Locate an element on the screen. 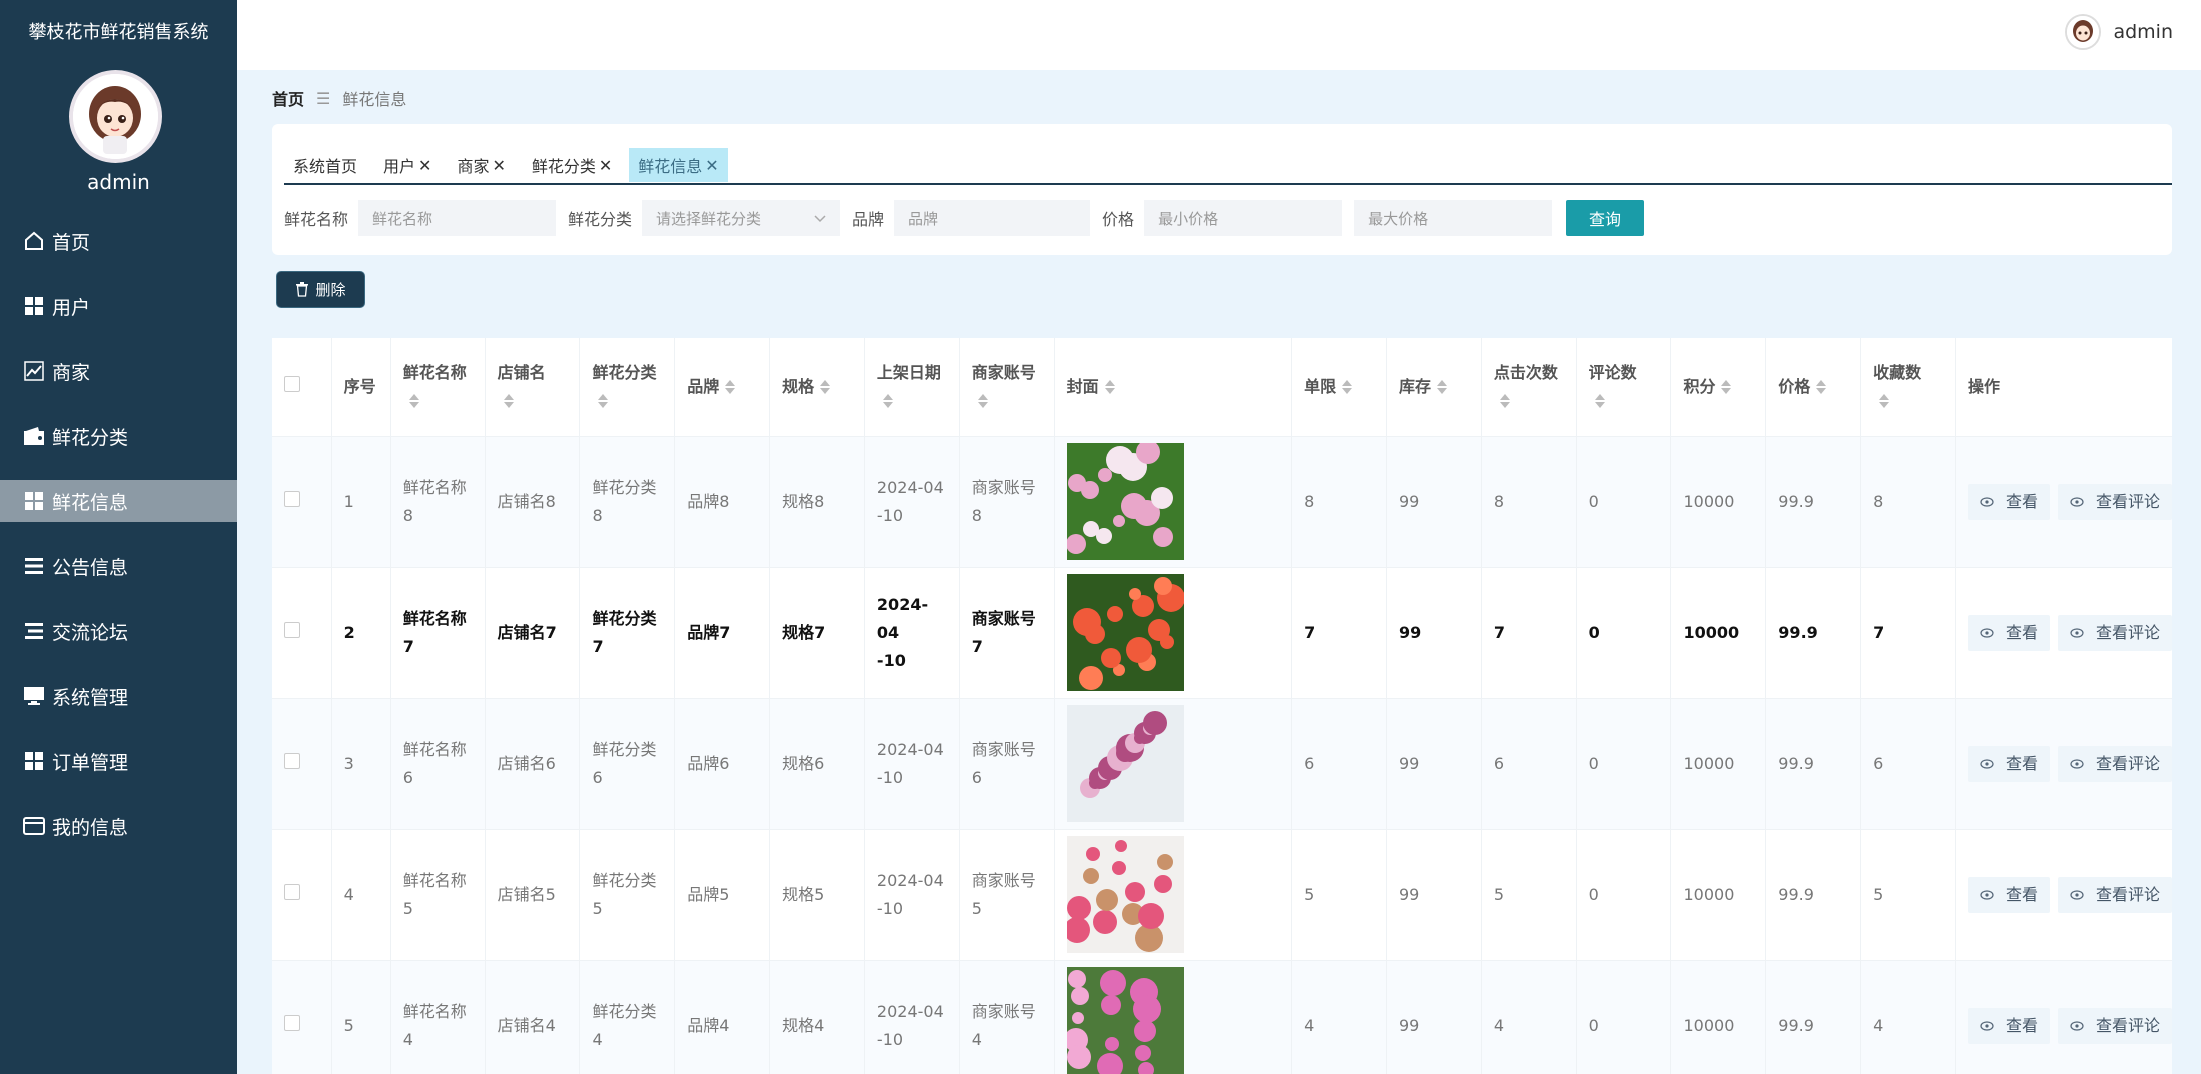 Image resolution: width=2201 pixels, height=1074 pixels. delete-button: 删除 is located at coordinates (320, 289).